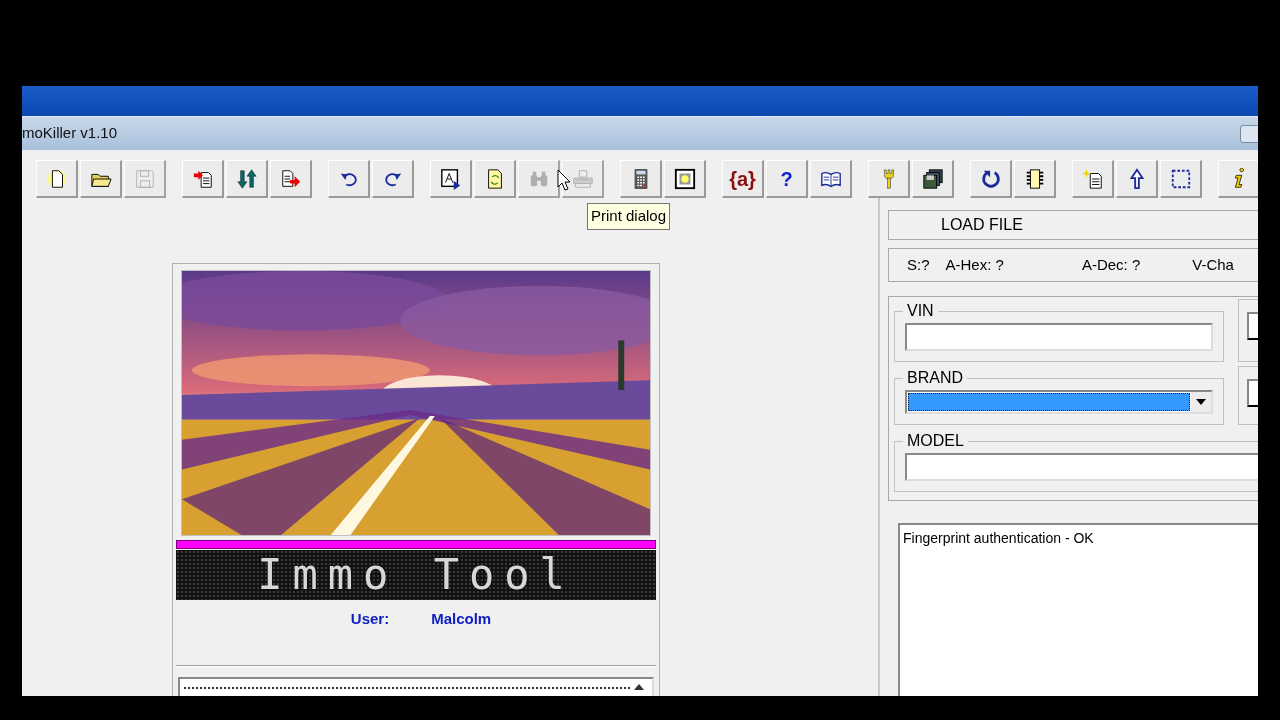 This screenshot has width=1280, height=720. Describe the element at coordinates (1073, 225) in the screenshot. I see `load-file-button: LOAD FILE` at that location.